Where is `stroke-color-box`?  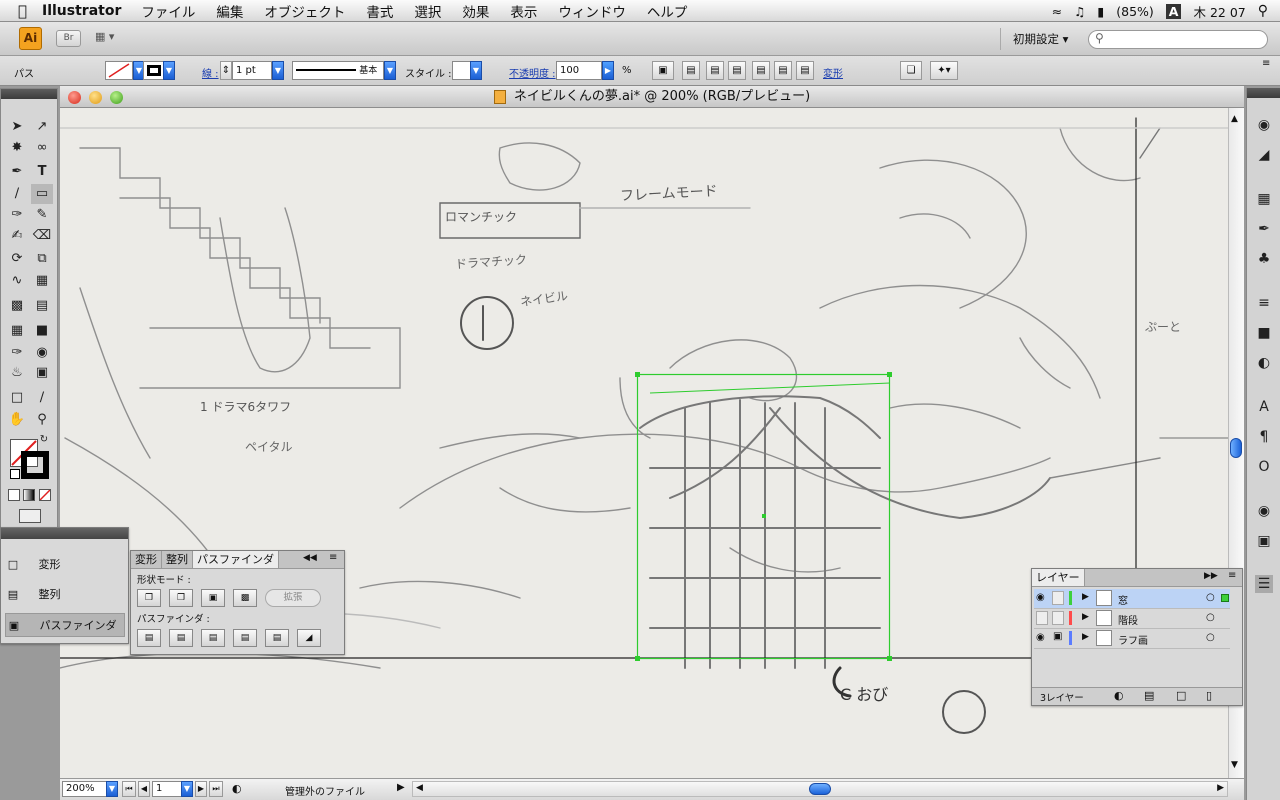 stroke-color-box is located at coordinates (35, 465).